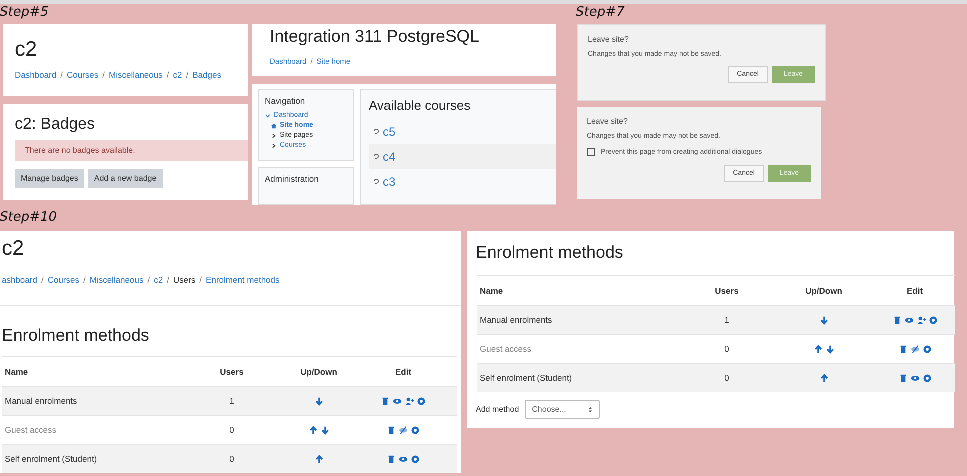  Describe the element at coordinates (389, 157) in the screenshot. I see `course-link: c4` at that location.